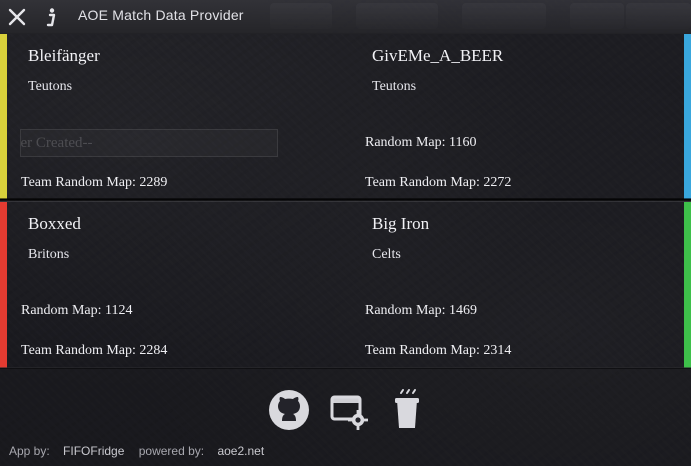 The image size is (691, 466). Describe the element at coordinates (29, 451) in the screenshot. I see `app-by-label: App by:` at that location.